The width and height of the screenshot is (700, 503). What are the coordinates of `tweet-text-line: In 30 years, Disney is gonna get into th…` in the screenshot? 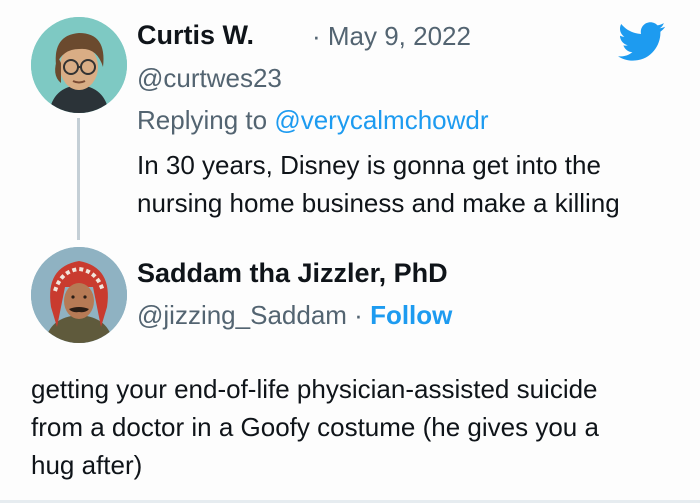 It's located at (369, 165).